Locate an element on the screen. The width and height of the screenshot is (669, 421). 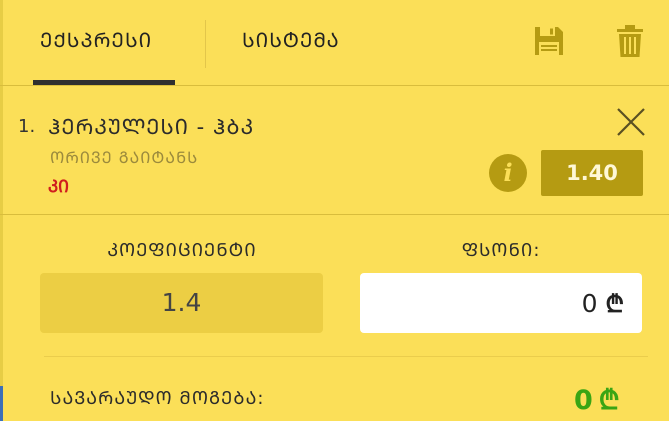
save-button is located at coordinates (549, 41).